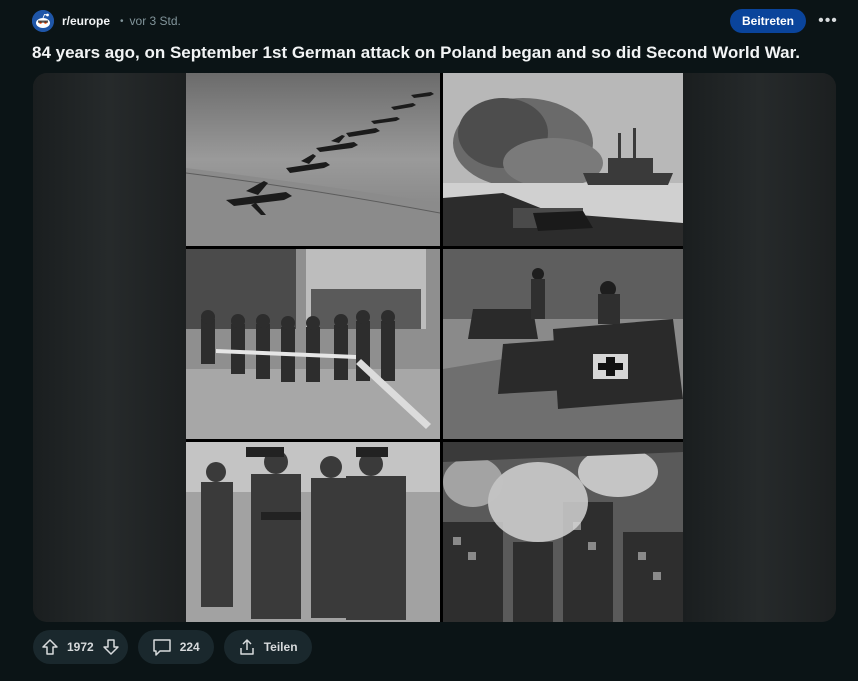  Describe the element at coordinates (109, 347) in the screenshot. I see `blurred-backdrop-left` at that location.